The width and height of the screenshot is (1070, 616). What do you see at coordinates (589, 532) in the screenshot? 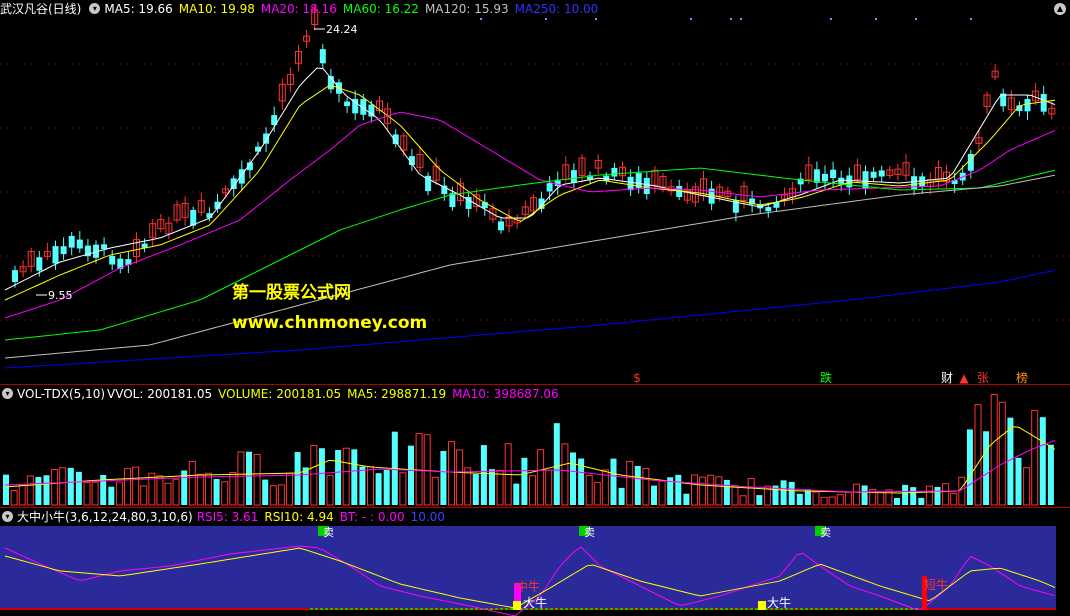
I see `sell-signal: 卖` at bounding box center [589, 532].